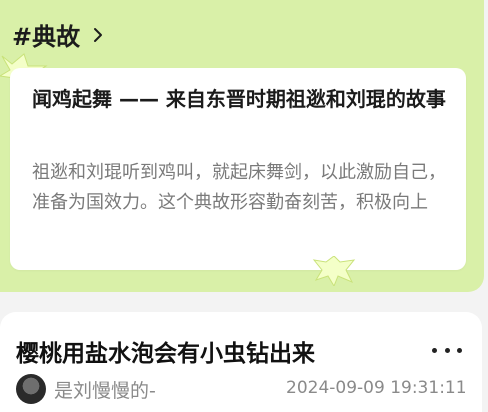 Image resolution: width=488 pixels, height=412 pixels. I want to click on allusion-topic-label: #典故, so click(46, 36).